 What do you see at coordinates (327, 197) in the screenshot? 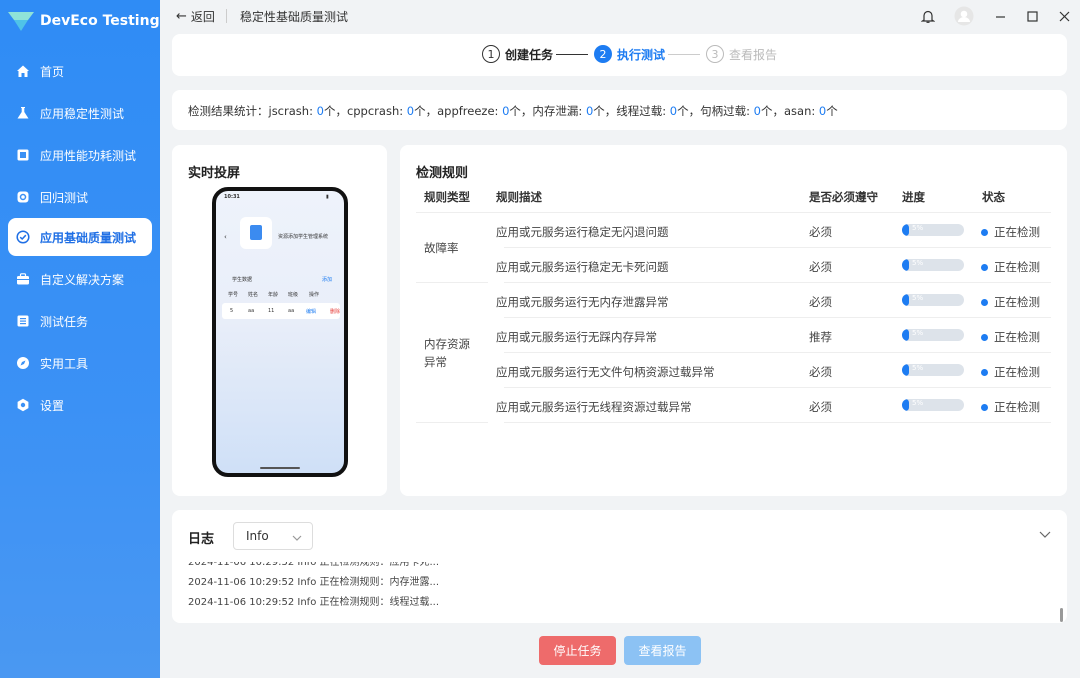
I see `phone-battery-icon: ▮` at bounding box center [327, 197].